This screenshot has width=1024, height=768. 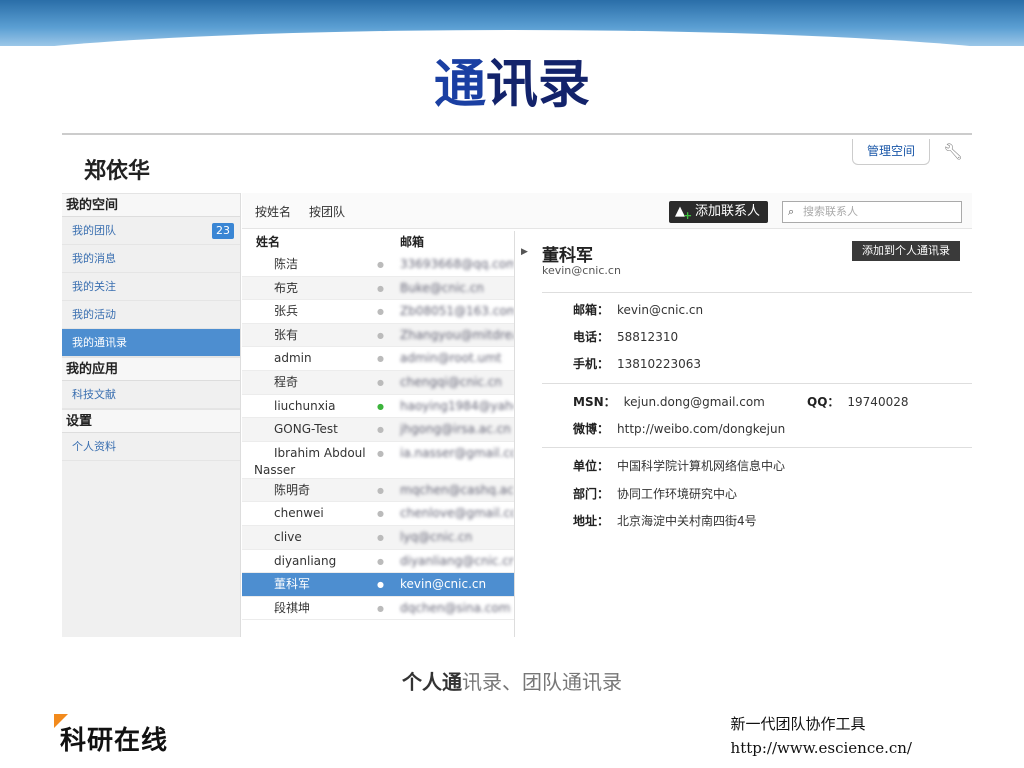 What do you see at coordinates (857, 401) in the screenshot?
I see `detail-qq-field: QQ： 19740028` at bounding box center [857, 401].